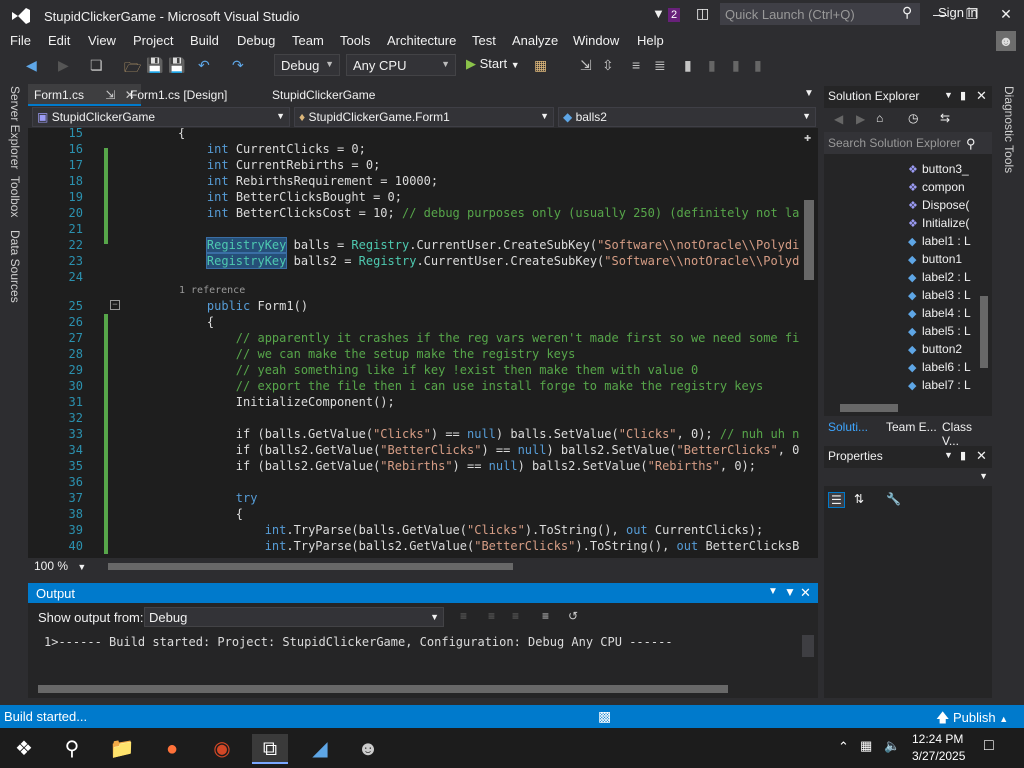  Describe the element at coordinates (809, 240) in the screenshot. I see `editor-scroll-thumb` at that location.